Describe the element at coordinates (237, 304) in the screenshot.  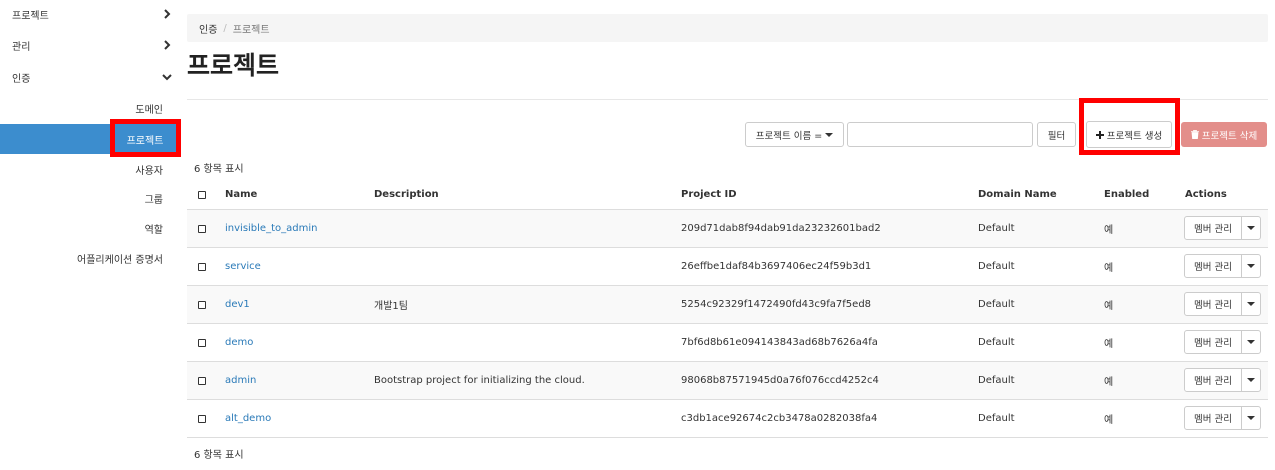
I see `project-name-link: dev1` at that location.